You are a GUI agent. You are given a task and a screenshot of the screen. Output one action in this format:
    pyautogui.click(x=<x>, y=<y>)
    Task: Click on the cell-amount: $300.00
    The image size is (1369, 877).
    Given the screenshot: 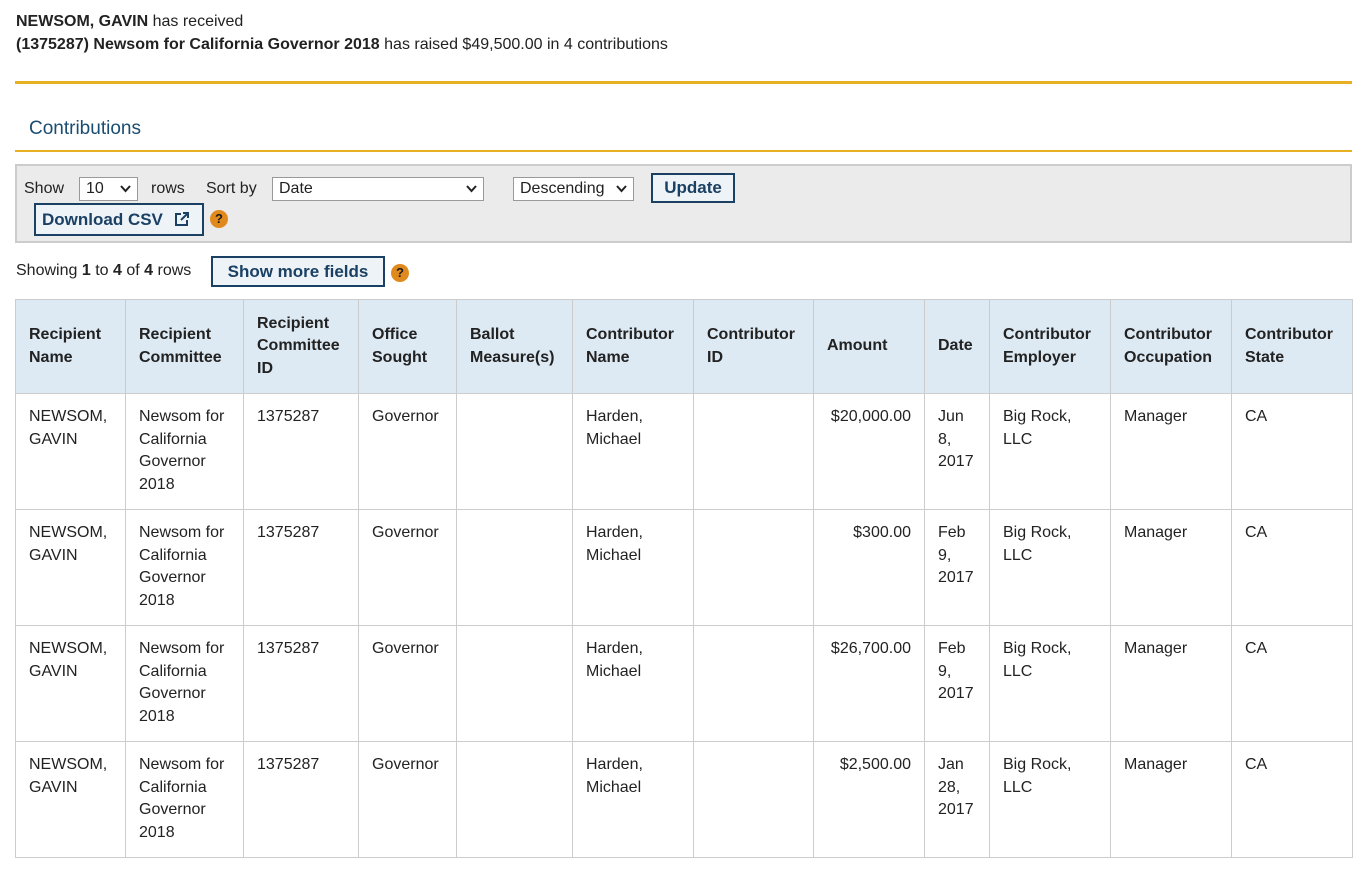 What is the action you would take?
    pyautogui.click(x=869, y=567)
    